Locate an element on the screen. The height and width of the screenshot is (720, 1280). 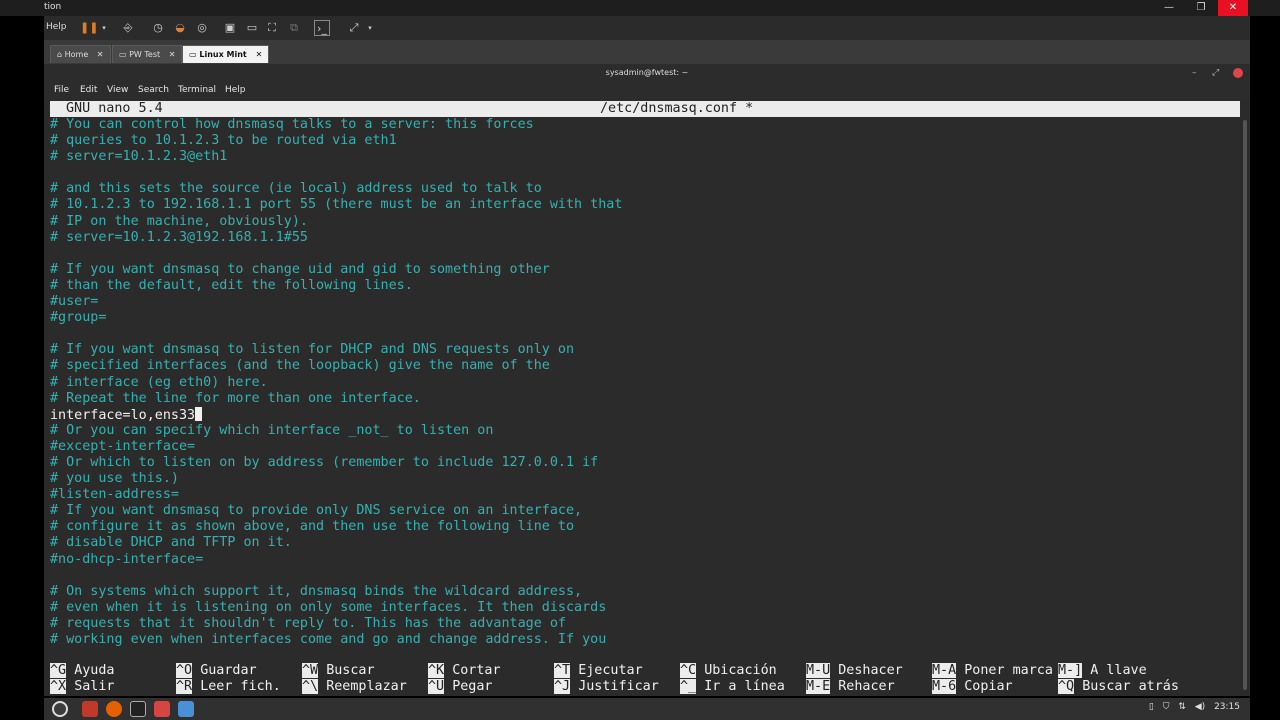
files-icon is located at coordinates (162, 709).